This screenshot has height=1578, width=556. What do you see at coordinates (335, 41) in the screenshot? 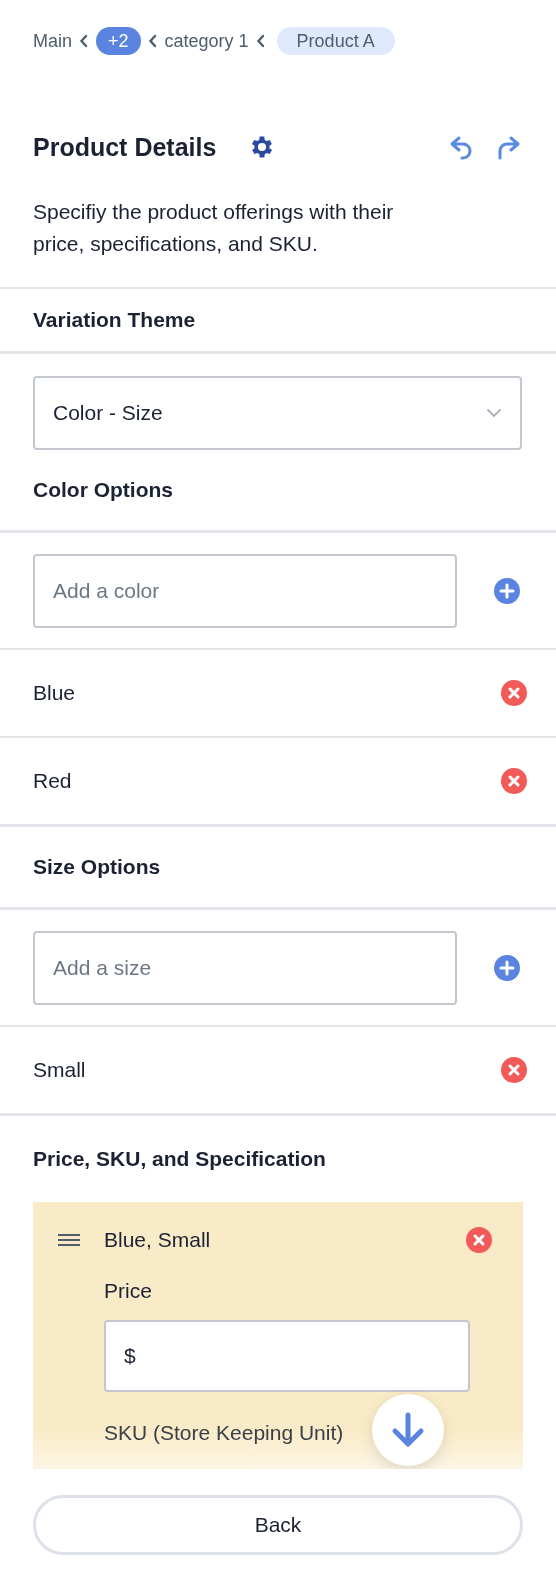
I see `current-breadcrumb: Product A` at bounding box center [335, 41].